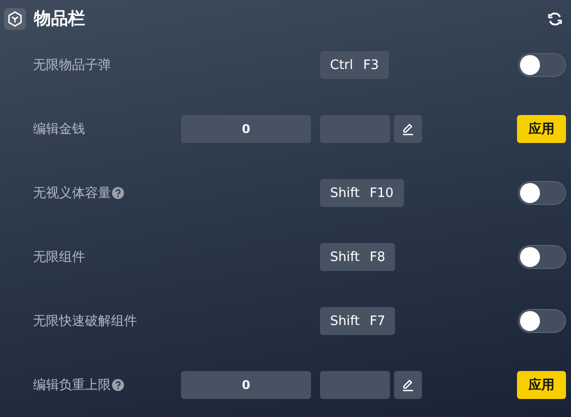 Image resolution: width=571 pixels, height=417 pixels. Describe the element at coordinates (358, 257) in the screenshot. I see `hotkey-chip: Shift F8` at that location.